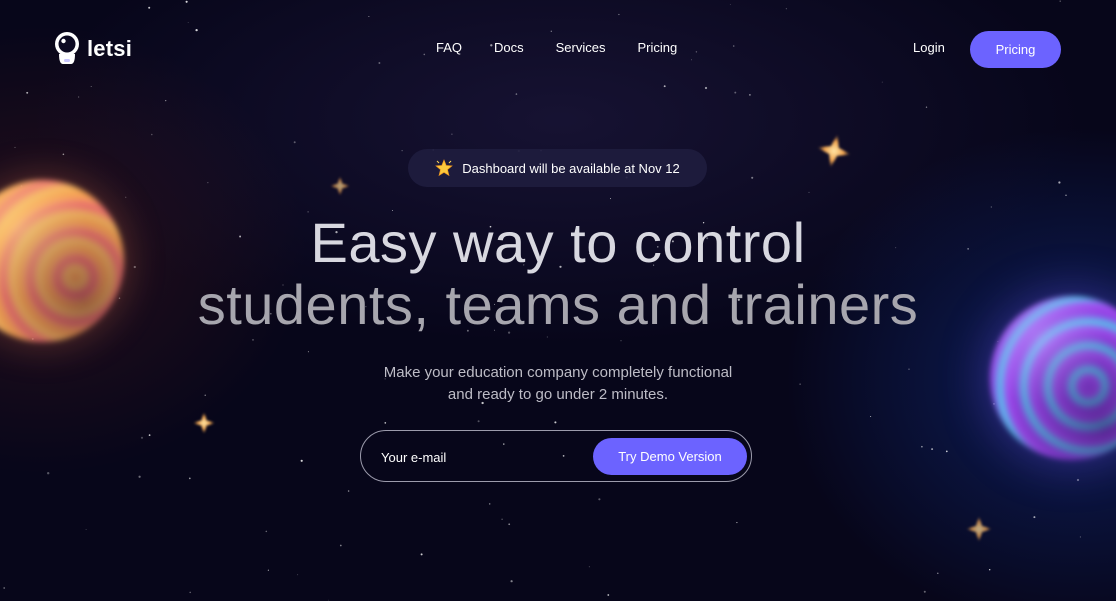  I want to click on email-signup-form: Try Demo Version, so click(556, 456).